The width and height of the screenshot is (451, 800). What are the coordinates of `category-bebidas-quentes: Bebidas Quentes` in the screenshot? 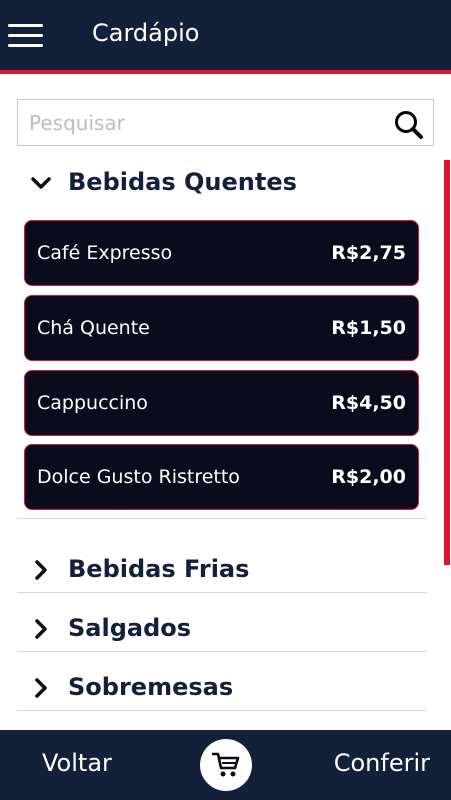 It's located at (222, 183).